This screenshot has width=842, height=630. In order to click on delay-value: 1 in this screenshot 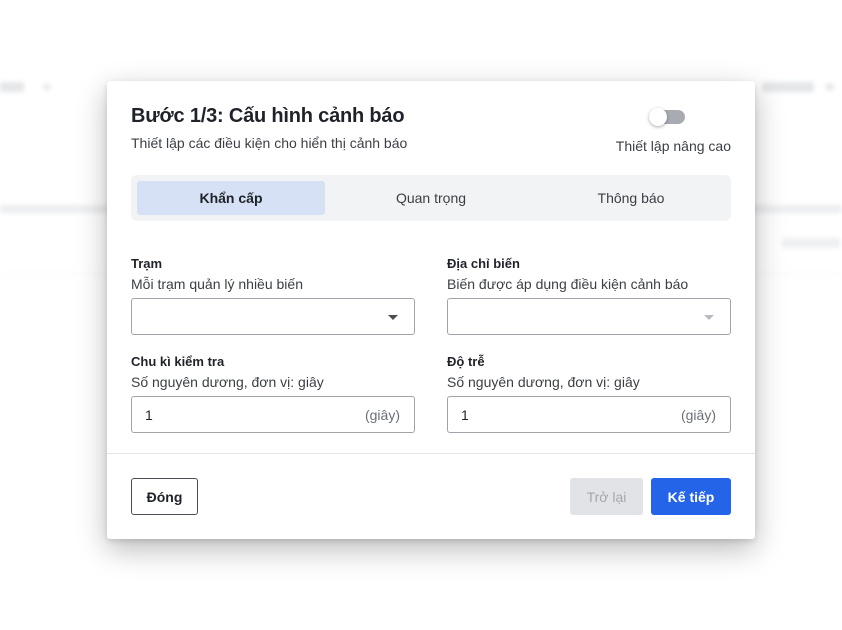, I will do `click(465, 415)`.